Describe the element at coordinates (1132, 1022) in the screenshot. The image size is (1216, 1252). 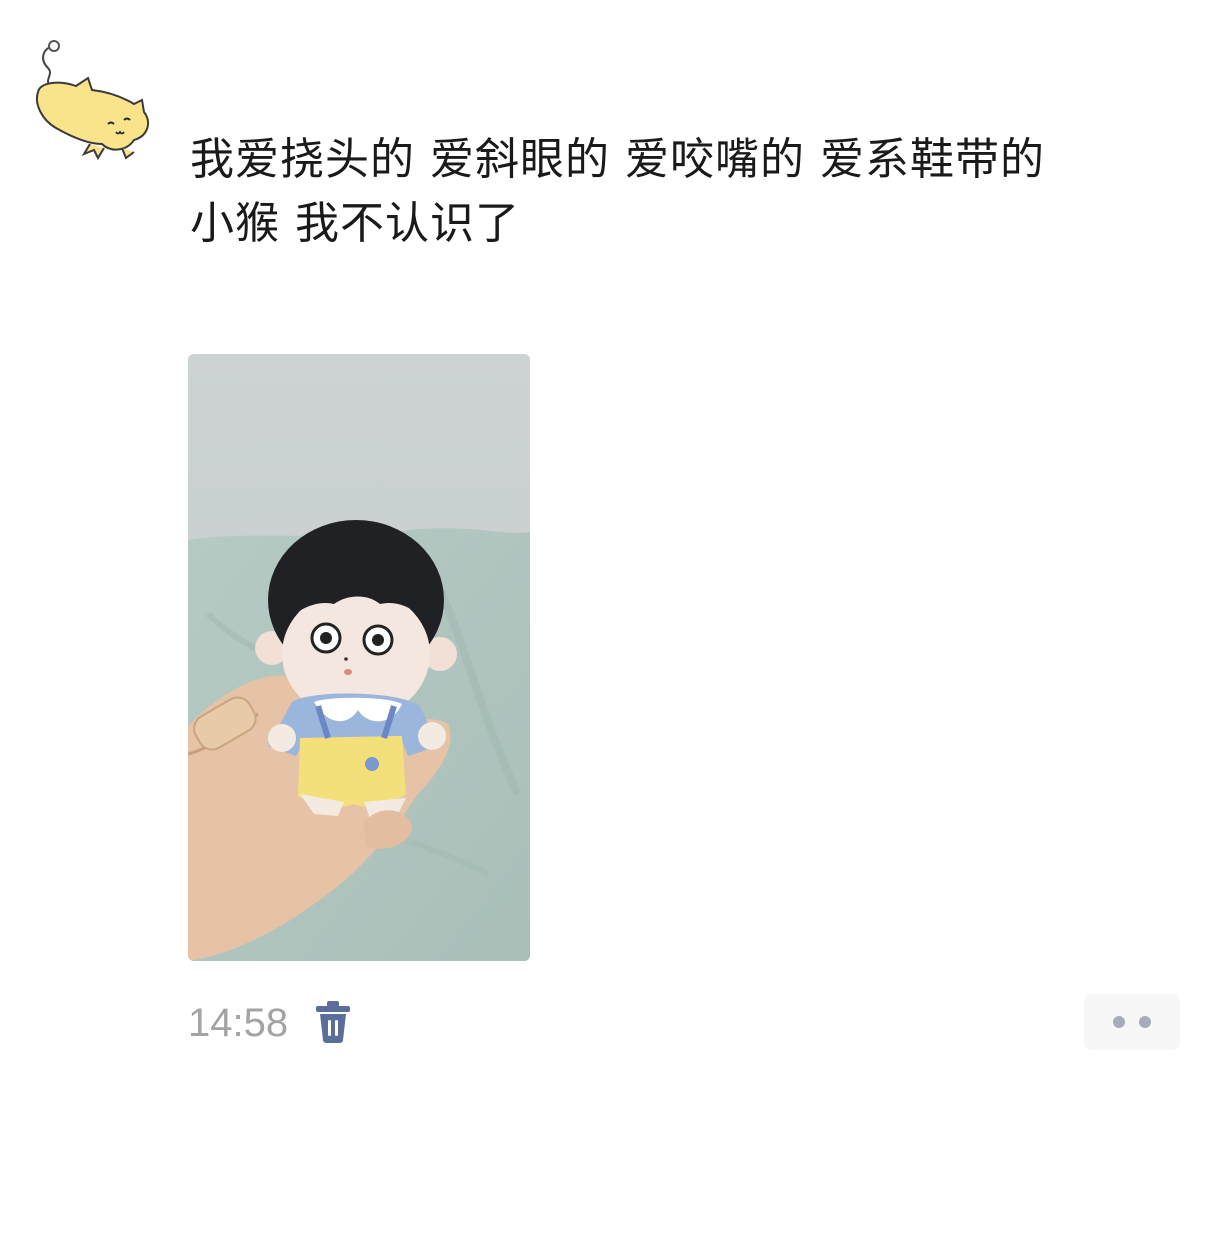
I see `more-options-button` at that location.